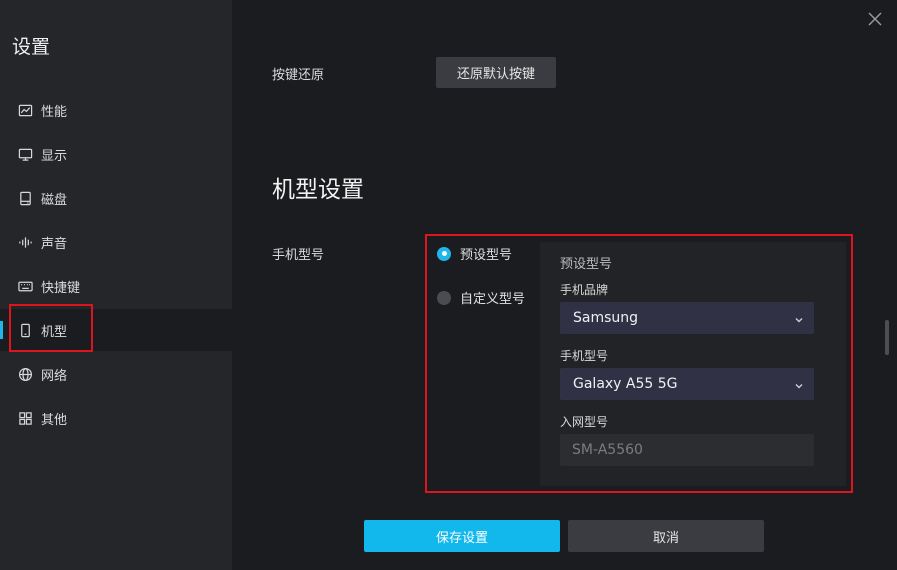  I want to click on active-indicator, so click(1, 330).